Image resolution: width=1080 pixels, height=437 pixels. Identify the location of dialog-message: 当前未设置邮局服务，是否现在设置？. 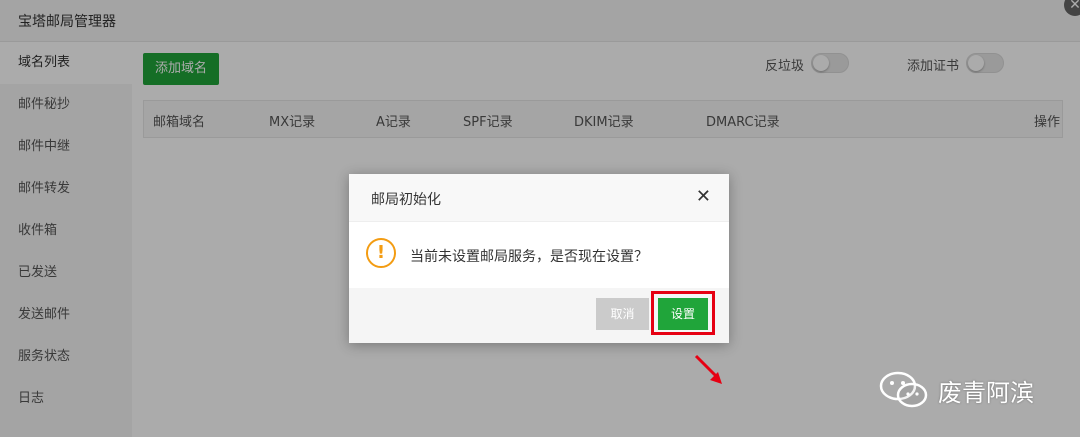
(529, 257).